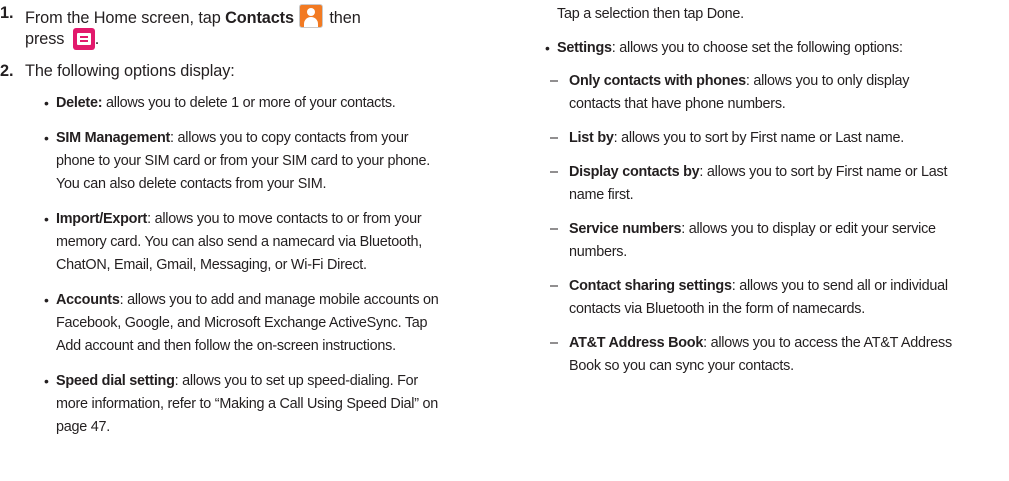 The height and width of the screenshot is (481, 1009). What do you see at coordinates (310, 16) in the screenshot?
I see `contacts-app-icon` at bounding box center [310, 16].